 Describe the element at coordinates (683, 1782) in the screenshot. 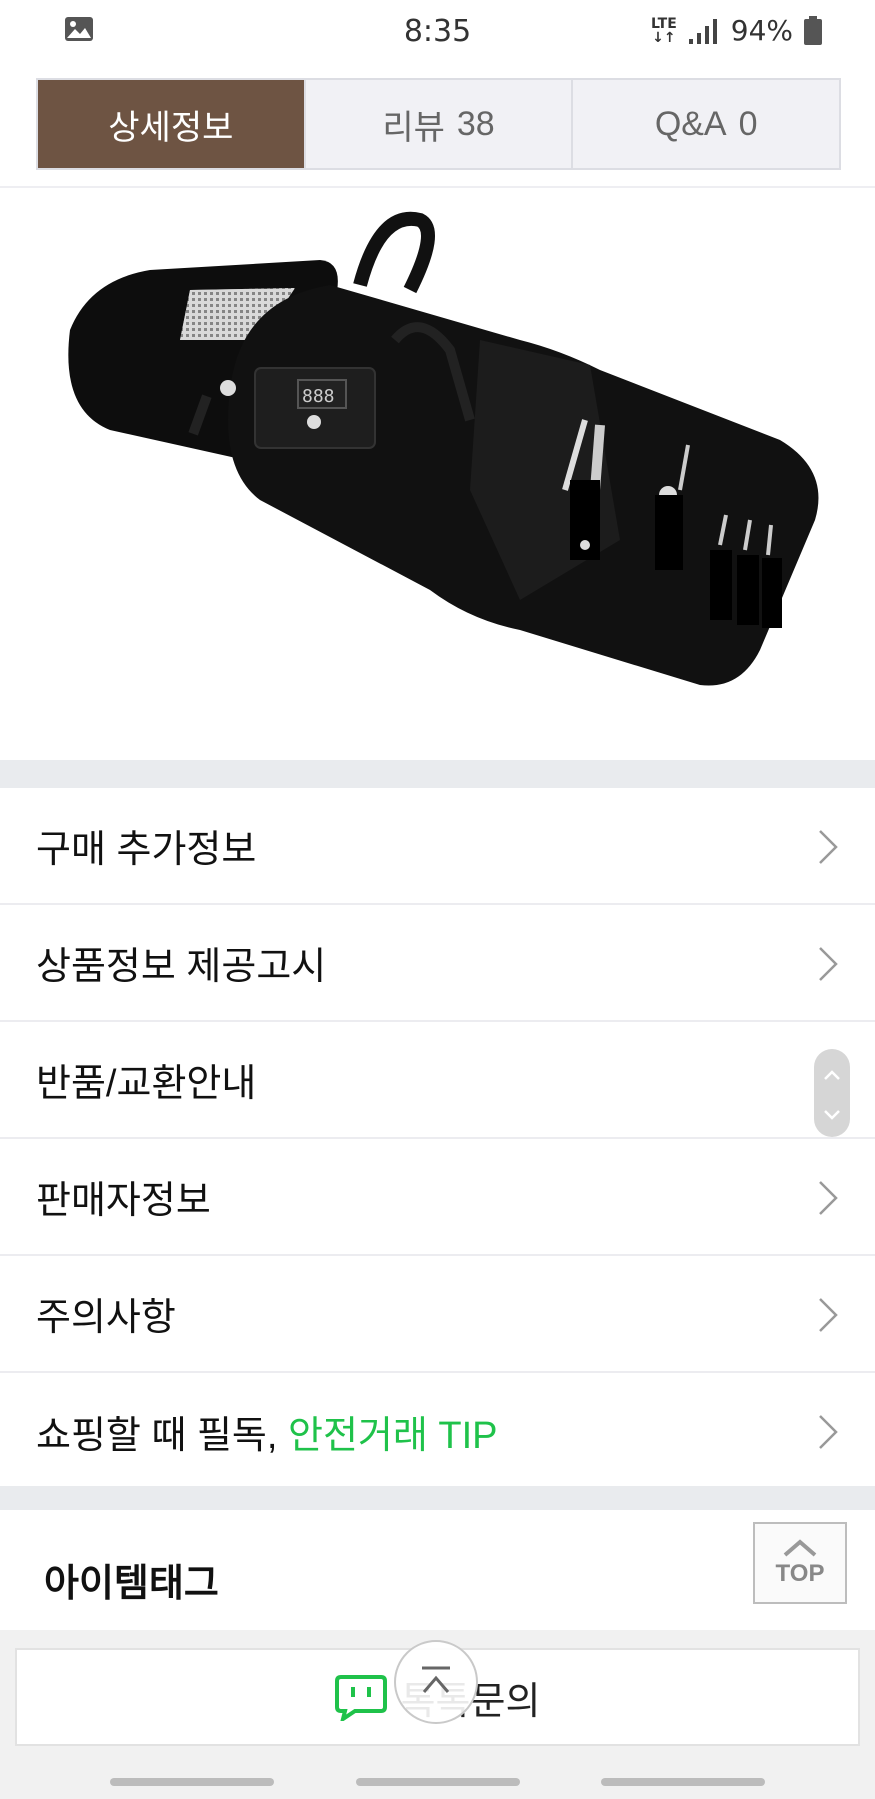

I see `nav-back` at that location.